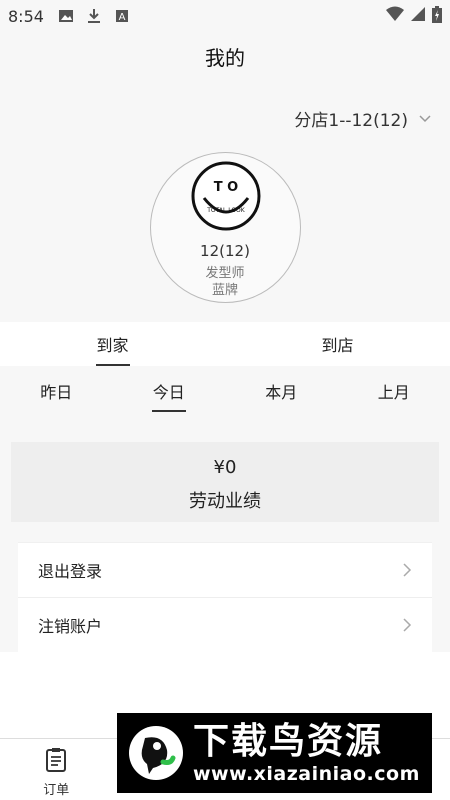  I want to click on status-bar: 8:54 A, so click(225, 16).